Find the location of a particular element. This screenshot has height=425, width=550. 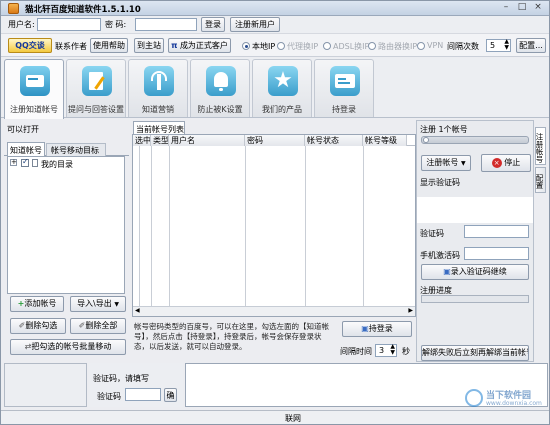

watermark-url: www.downxia.com is located at coordinates (514, 403).